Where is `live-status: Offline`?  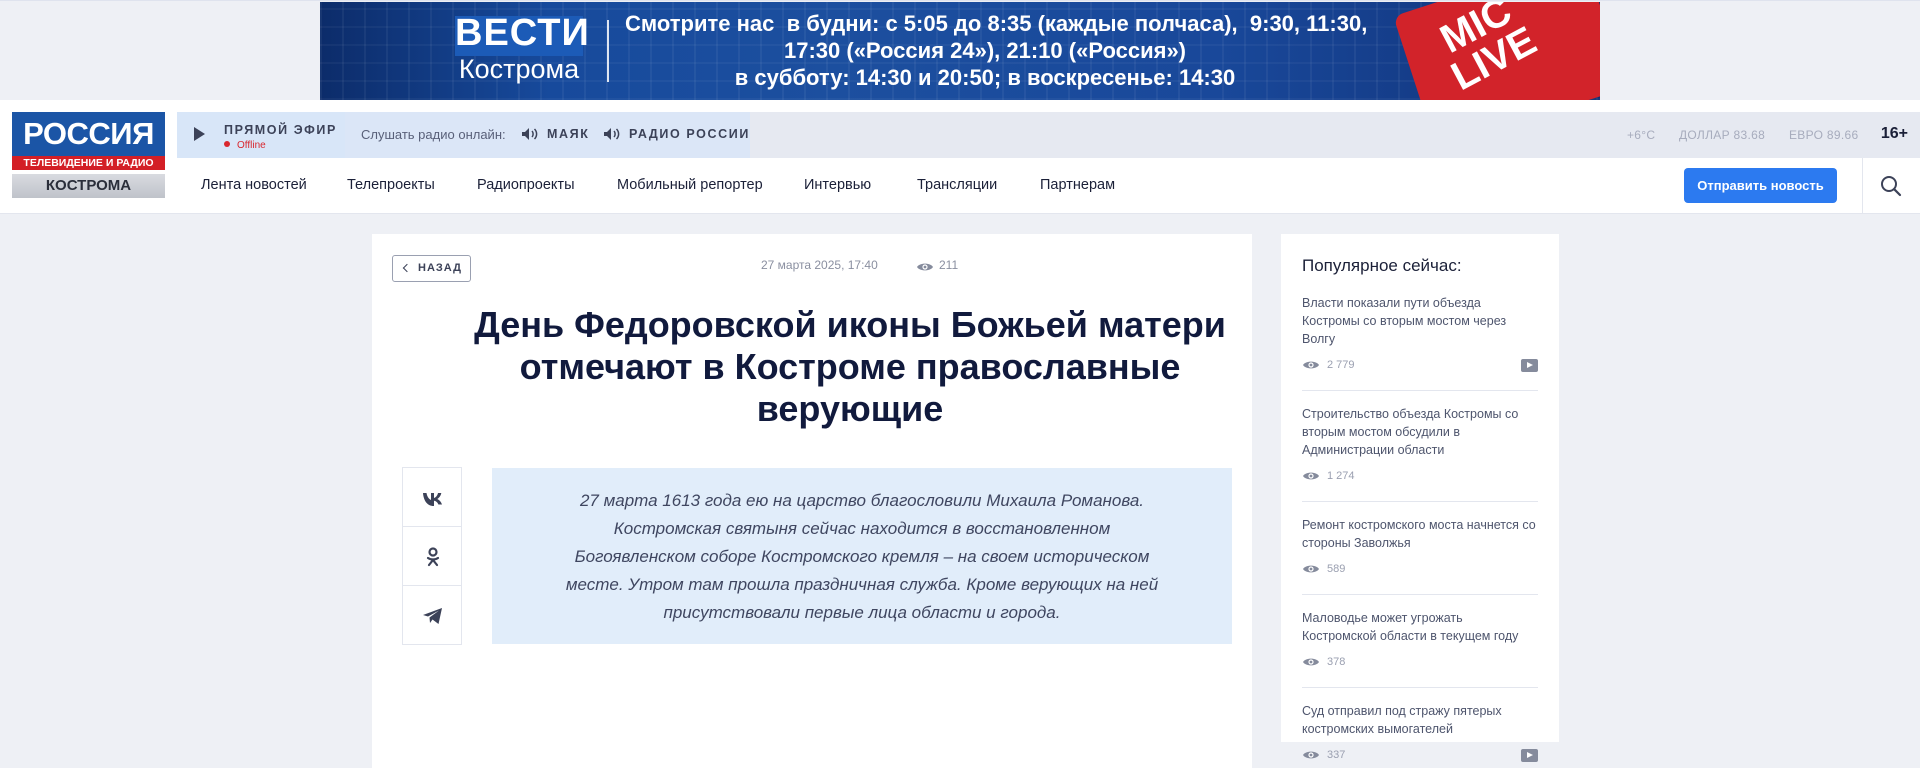 live-status: Offline is located at coordinates (245, 145).